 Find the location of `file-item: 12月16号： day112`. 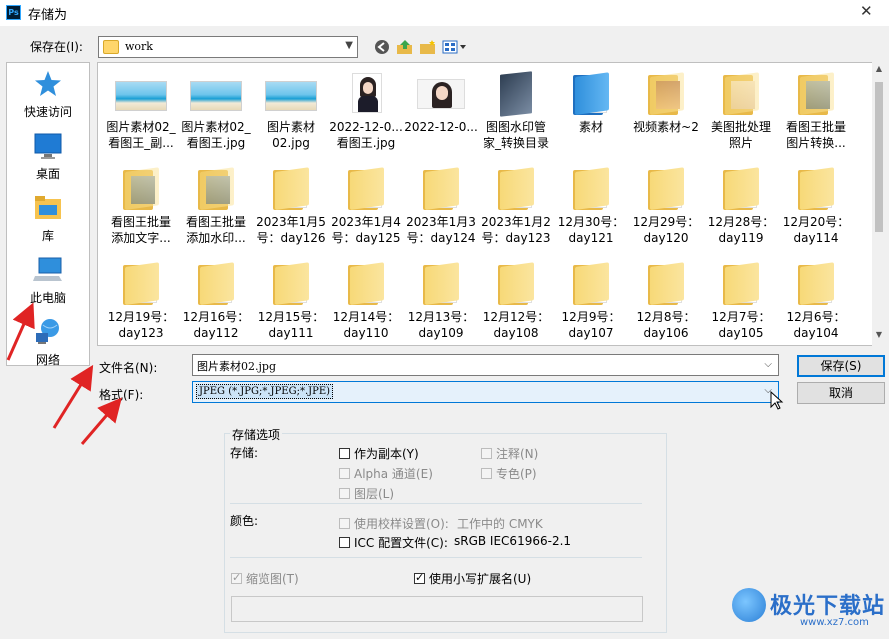

file-item: 12月16号： day112 is located at coordinates (216, 303).